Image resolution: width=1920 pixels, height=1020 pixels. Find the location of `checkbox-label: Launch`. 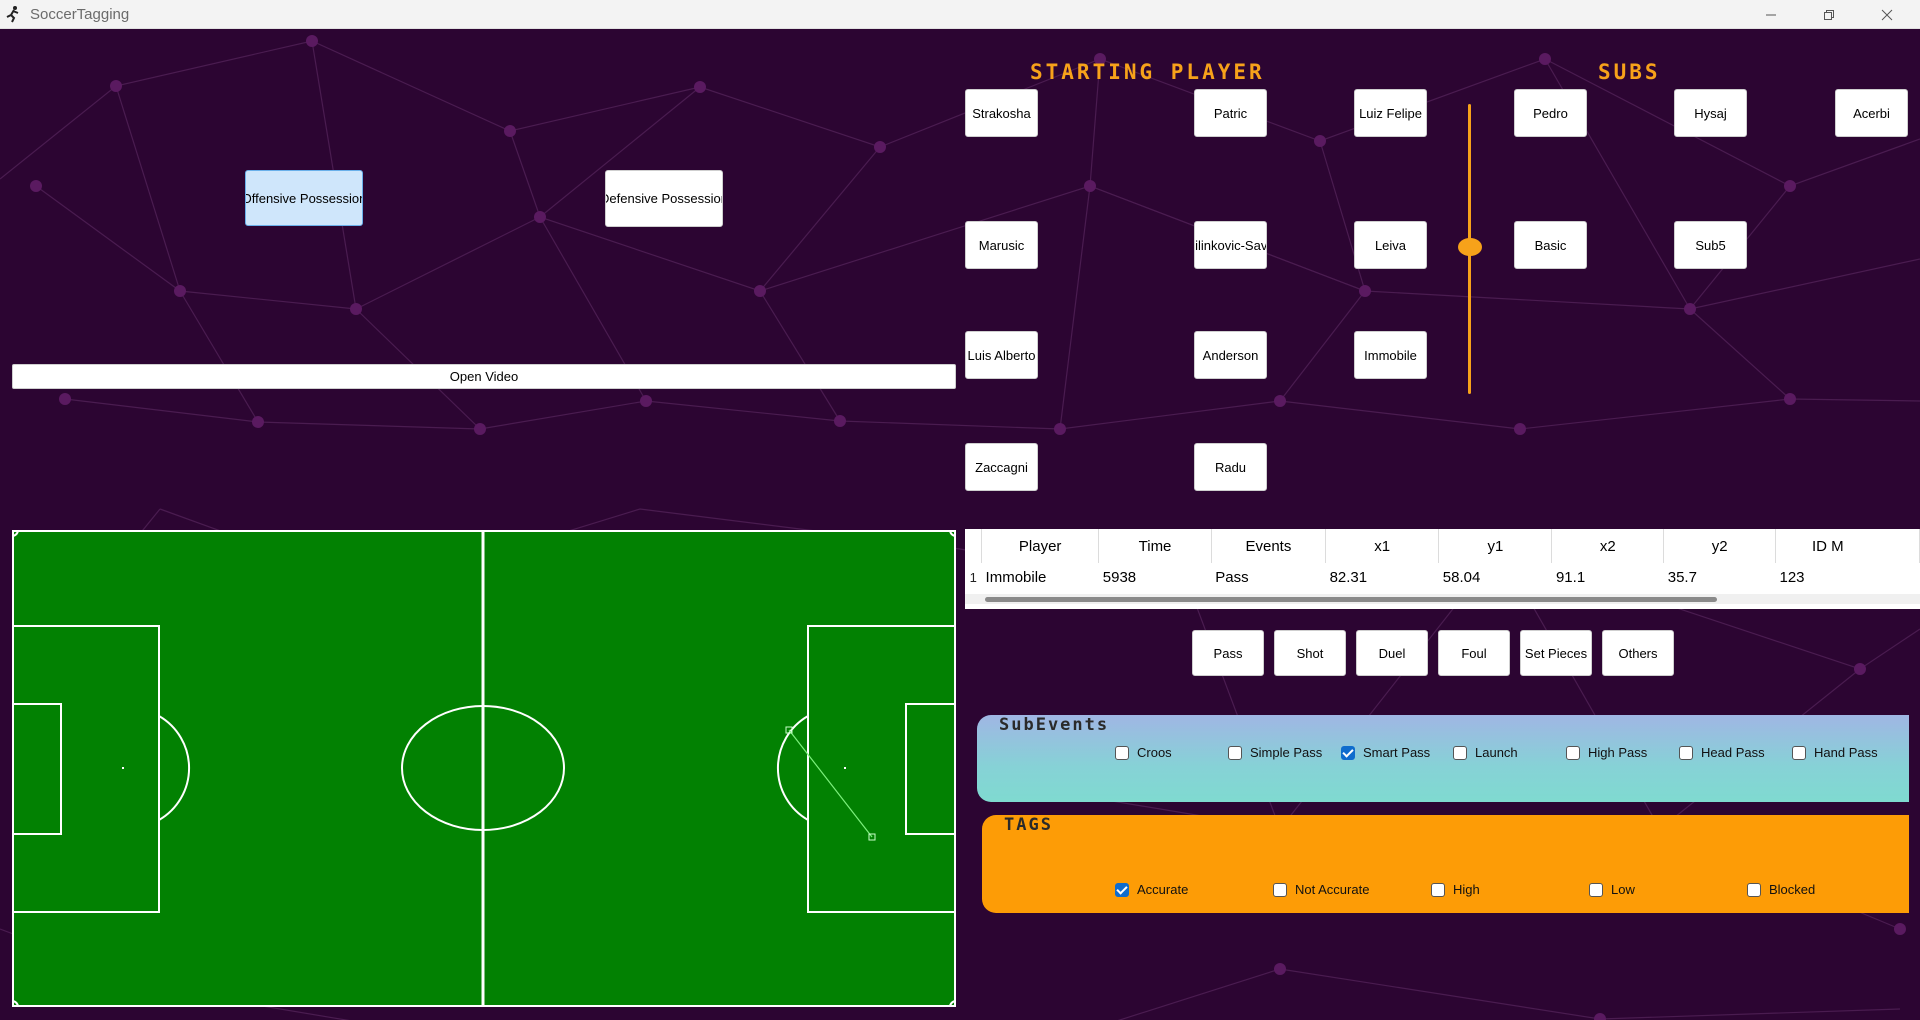

checkbox-label: Launch is located at coordinates (1496, 752).